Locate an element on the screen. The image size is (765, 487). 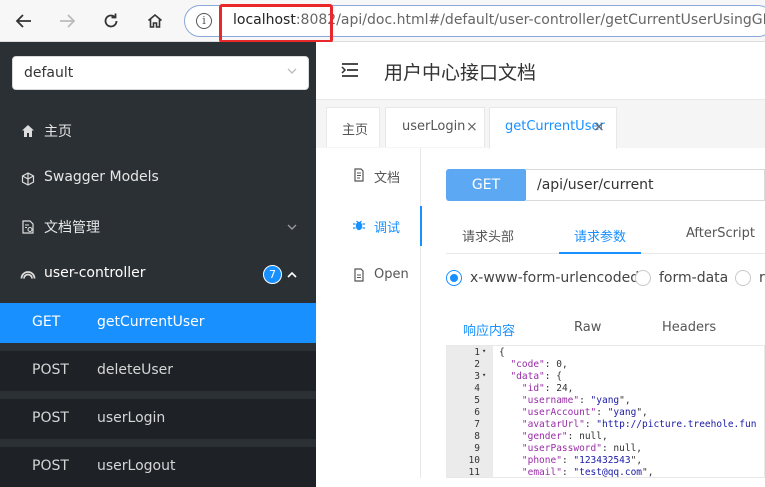
menu-fold-icon is located at coordinates (350, 70).